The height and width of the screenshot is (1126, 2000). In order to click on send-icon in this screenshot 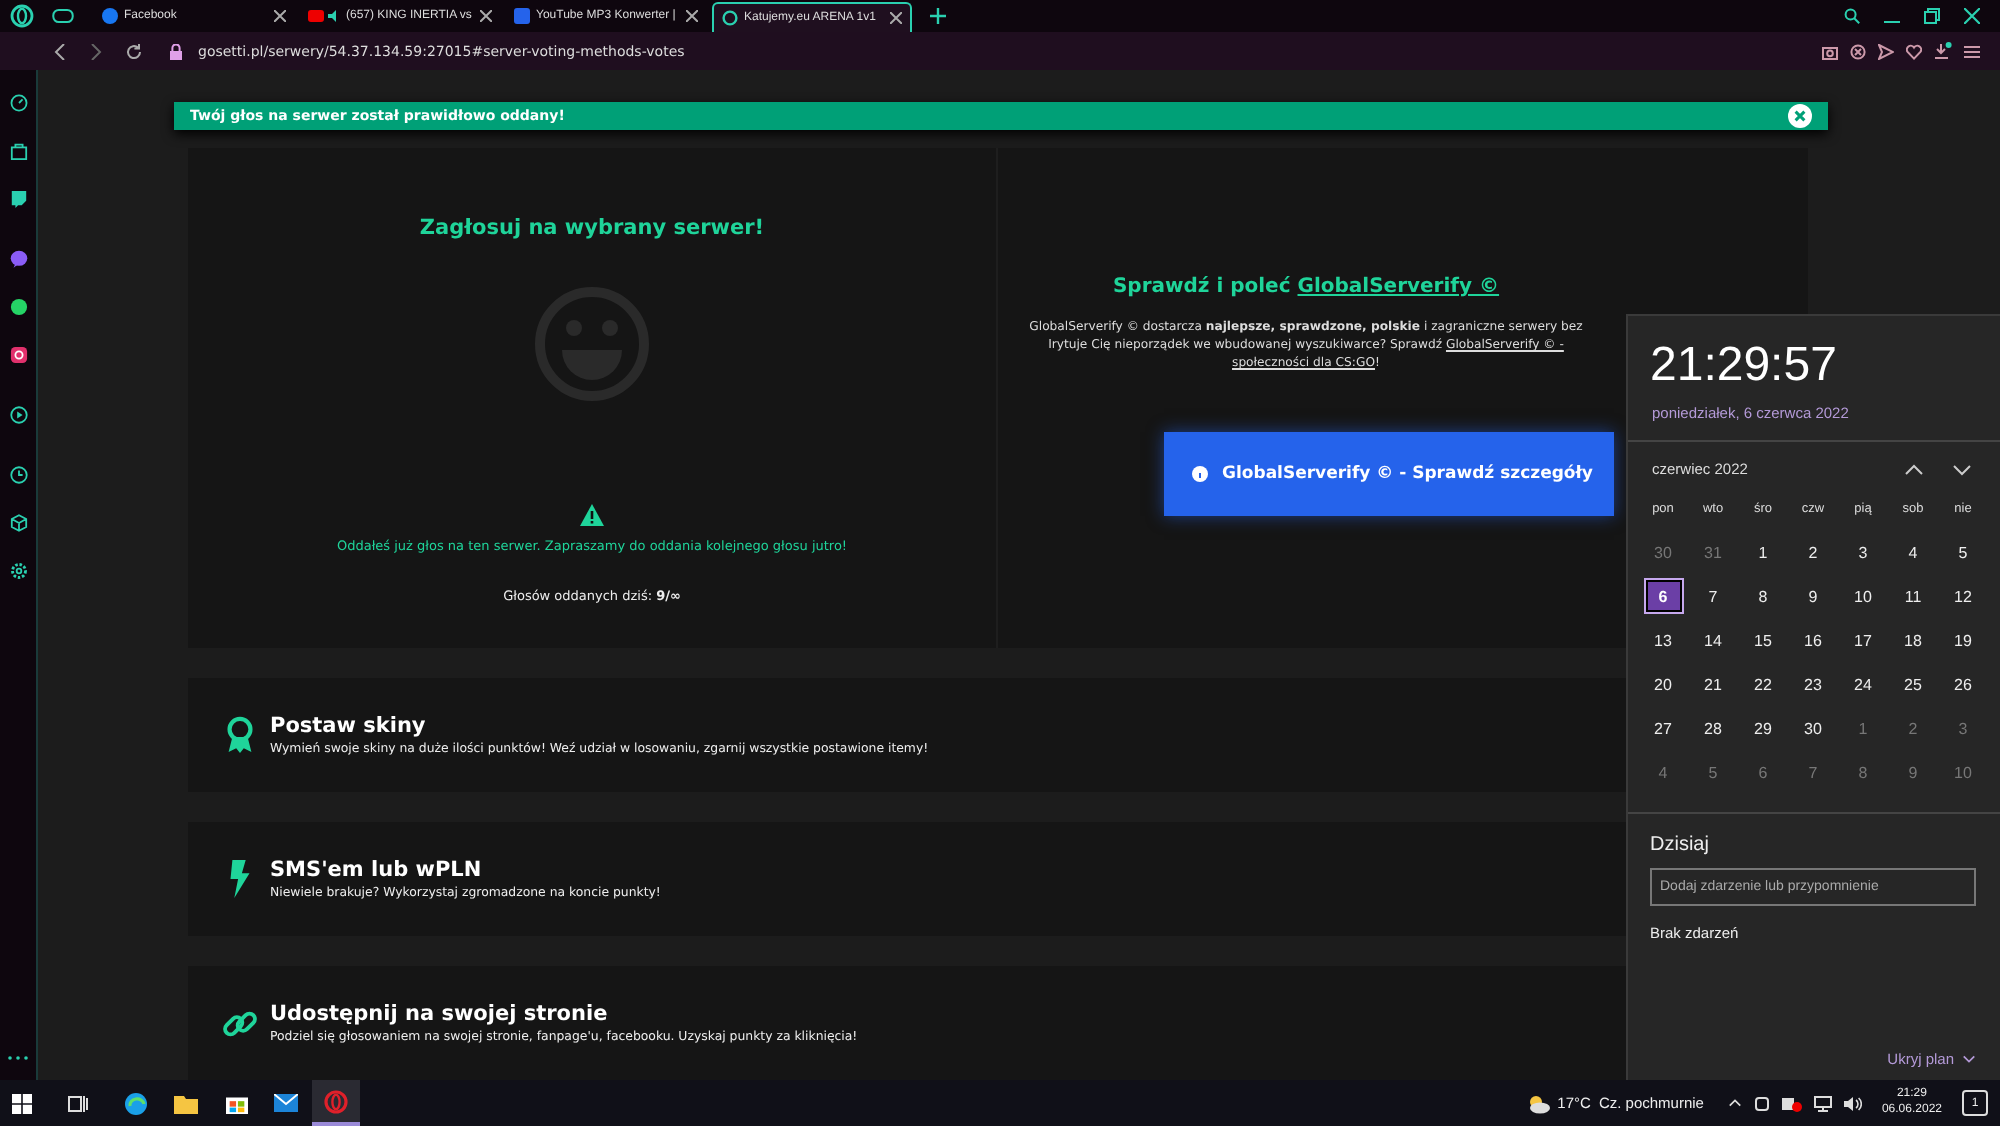, I will do `click(1886, 51)`.